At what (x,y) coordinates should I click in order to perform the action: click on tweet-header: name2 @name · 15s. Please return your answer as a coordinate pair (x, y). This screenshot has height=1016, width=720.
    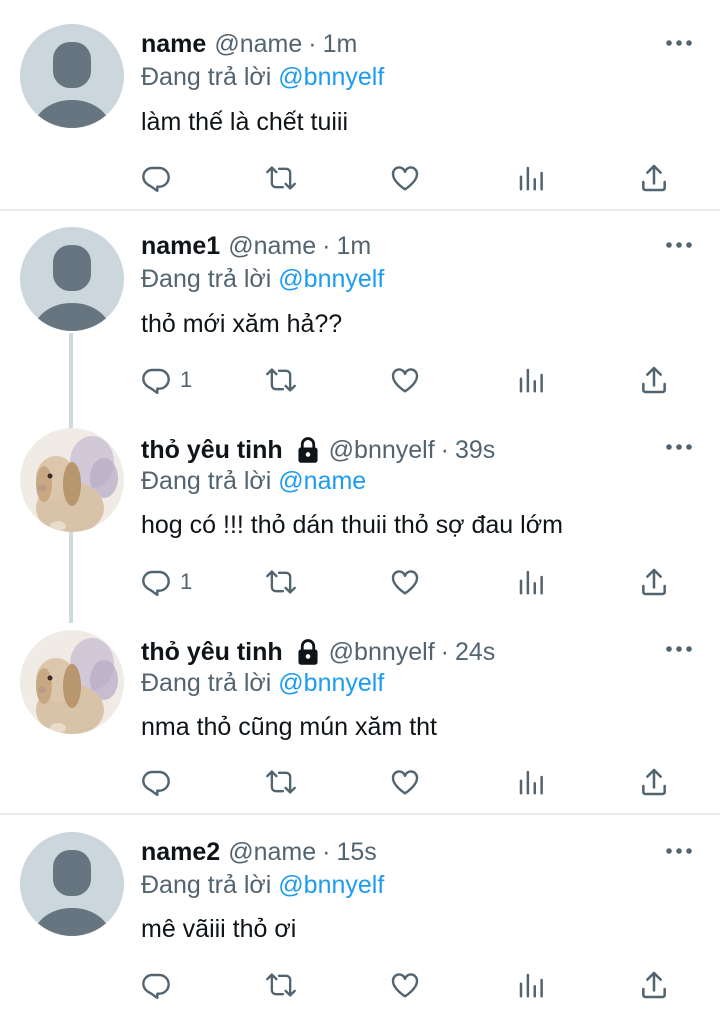
    Looking at the image, I should click on (259, 852).